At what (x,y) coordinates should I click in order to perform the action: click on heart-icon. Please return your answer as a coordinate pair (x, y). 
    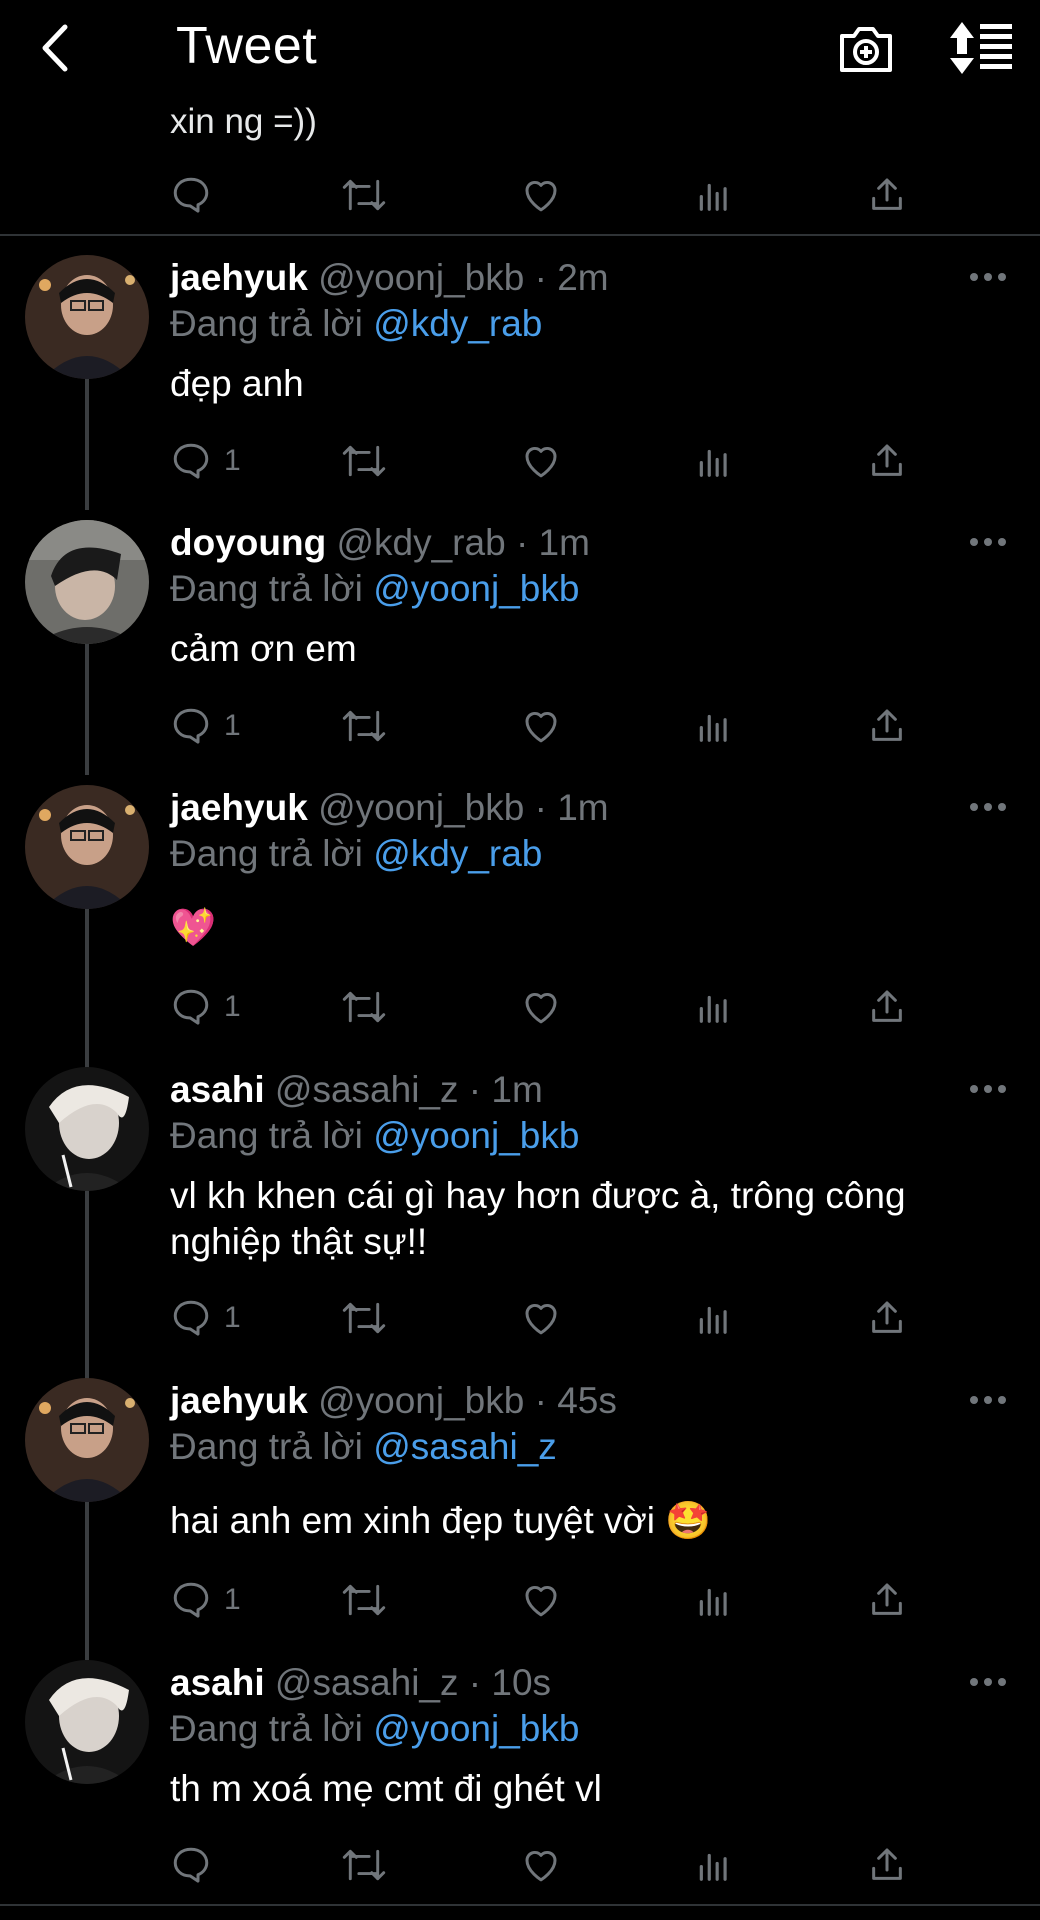
    Looking at the image, I should click on (541, 727).